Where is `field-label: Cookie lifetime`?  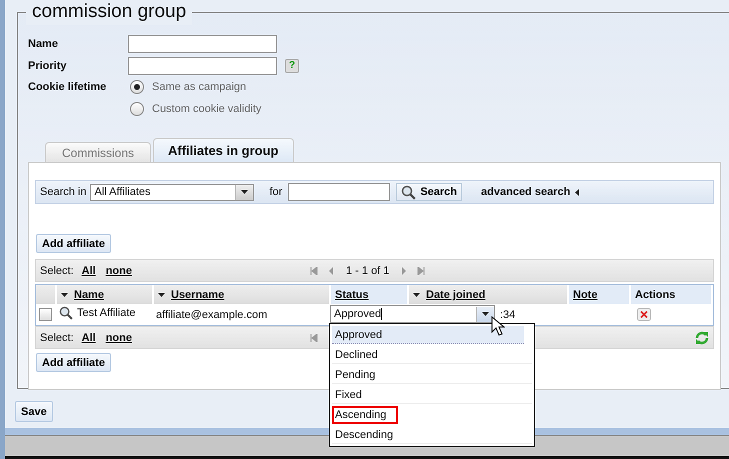
field-label: Cookie lifetime is located at coordinates (68, 87).